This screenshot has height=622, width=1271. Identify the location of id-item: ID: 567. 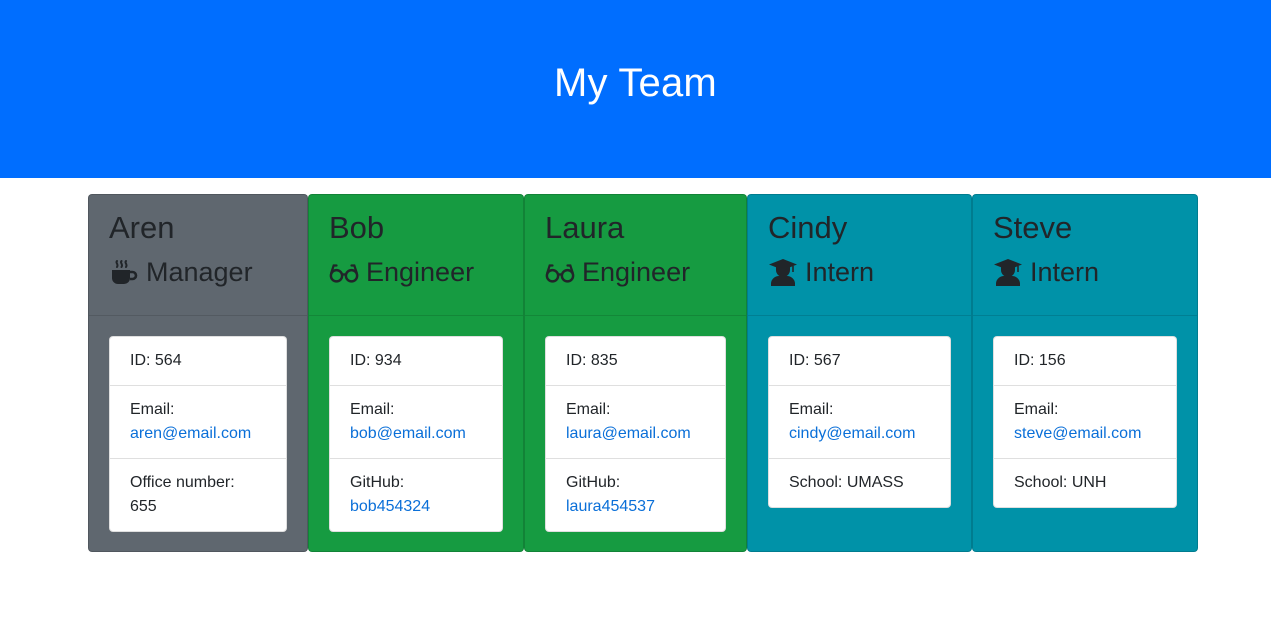
(815, 360).